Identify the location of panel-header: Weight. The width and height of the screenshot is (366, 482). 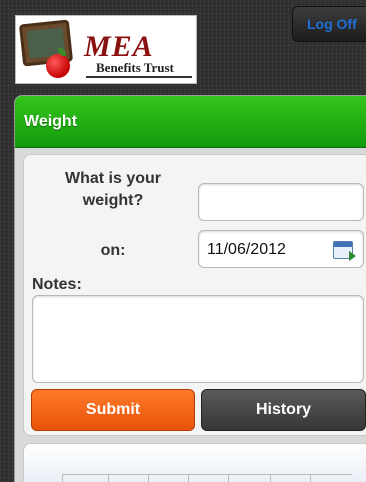
(190, 122).